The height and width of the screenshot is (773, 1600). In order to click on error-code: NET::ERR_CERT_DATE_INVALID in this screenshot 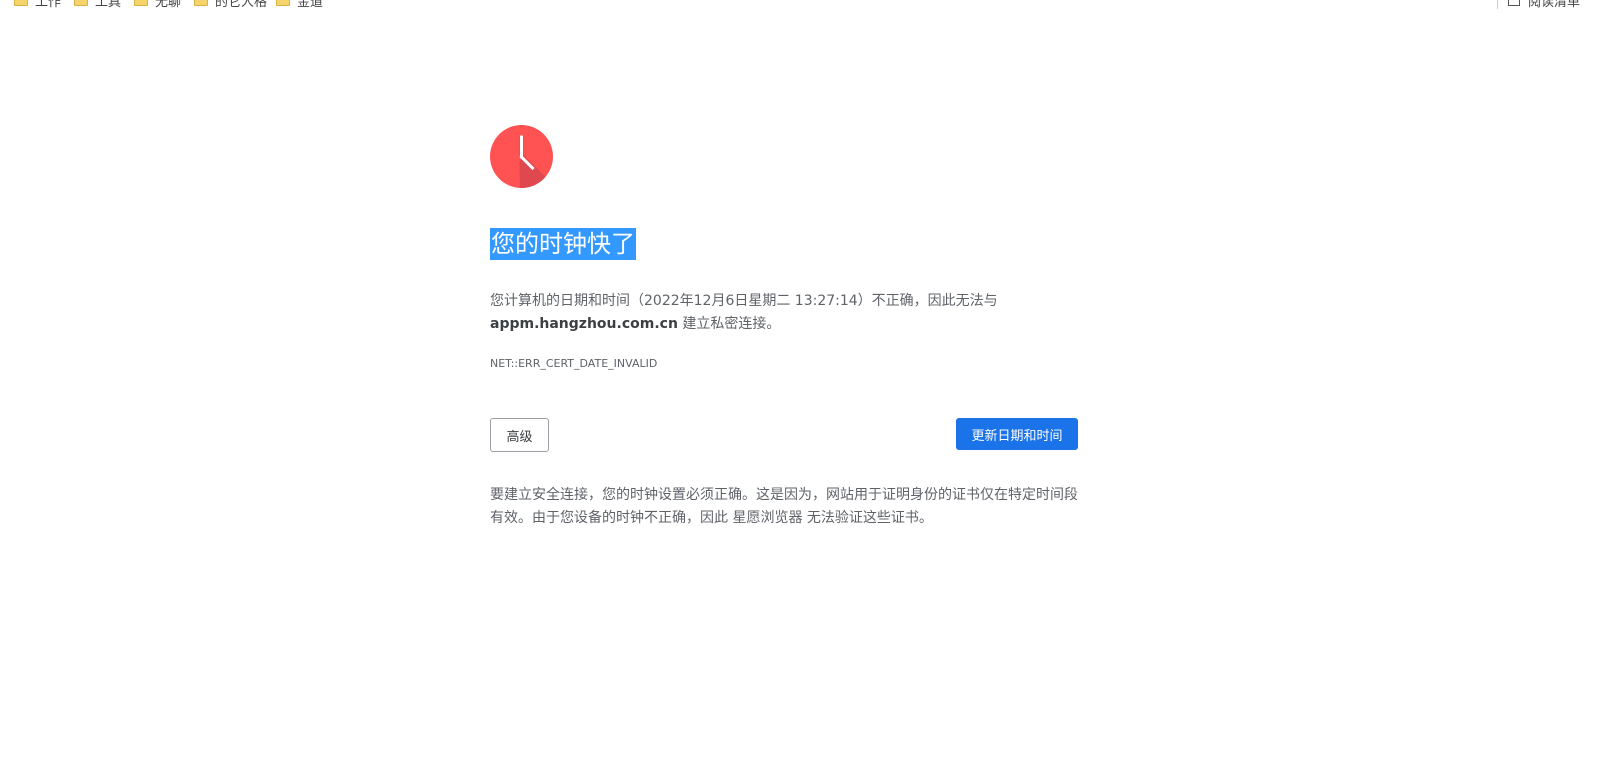, I will do `click(574, 364)`.